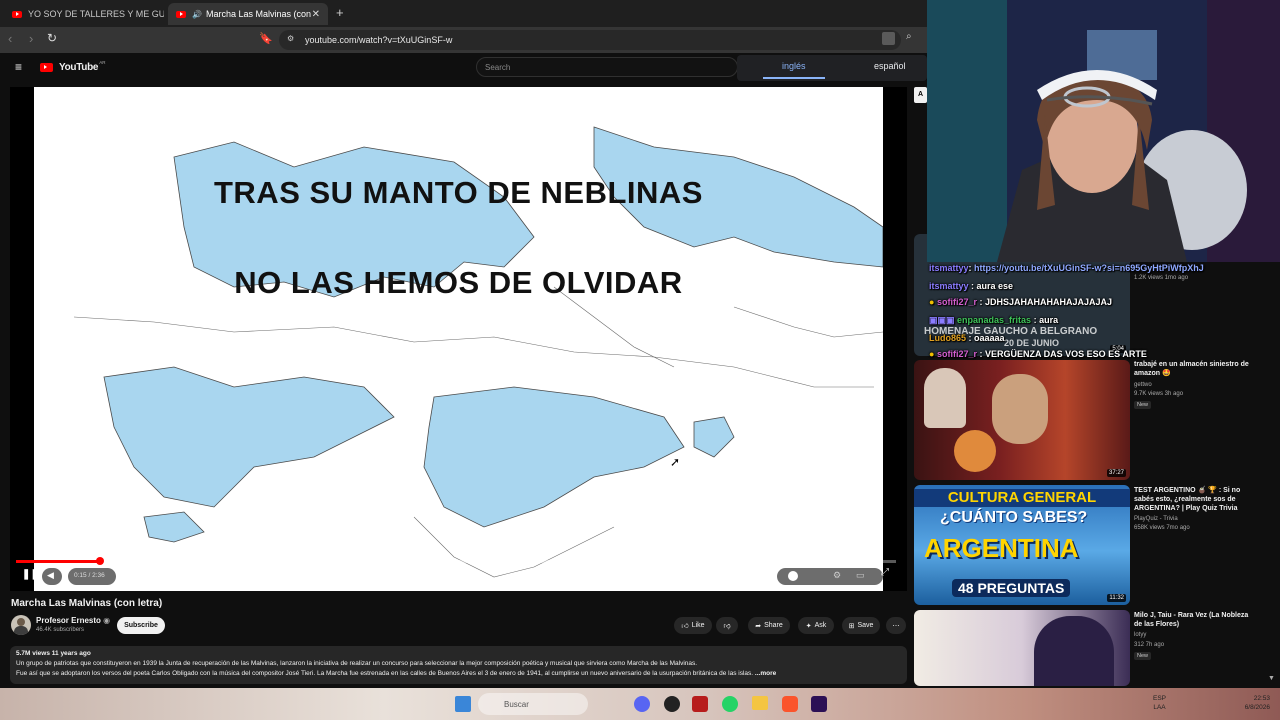  I want to click on obs-icon, so click(672, 704).